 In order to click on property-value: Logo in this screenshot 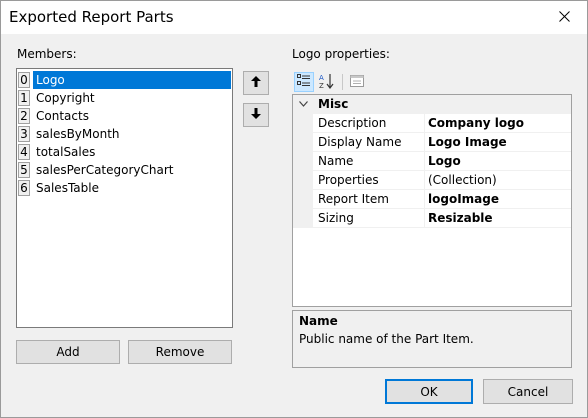, I will do `click(444, 161)`.